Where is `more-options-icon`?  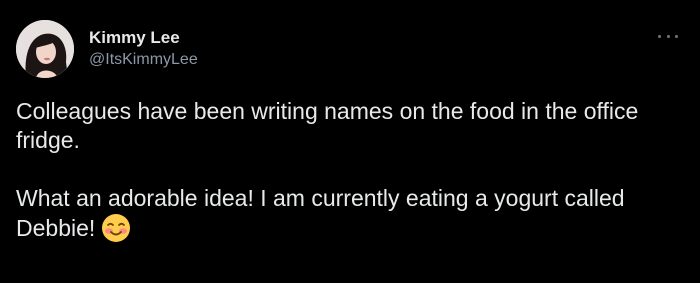 more-options-icon is located at coordinates (668, 36).